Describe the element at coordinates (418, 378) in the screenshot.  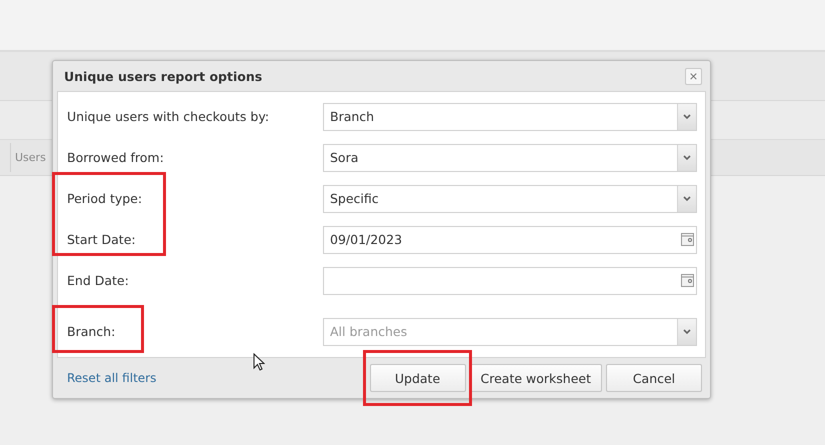
I see `update-button: Update` at that location.